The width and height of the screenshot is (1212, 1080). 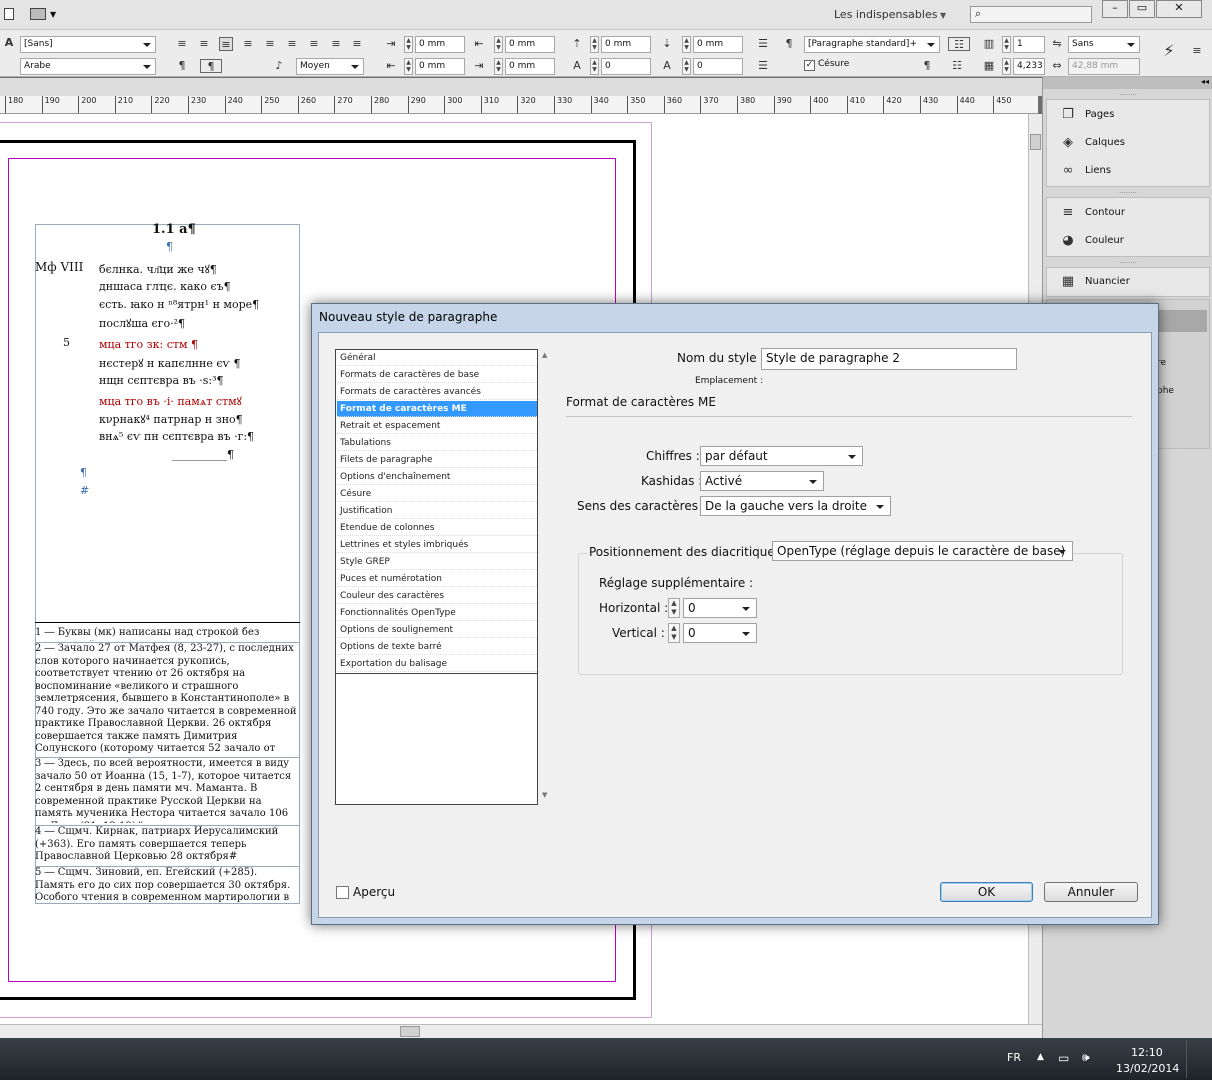 I want to click on grid-align-icon: ☷, so click(x=957, y=66).